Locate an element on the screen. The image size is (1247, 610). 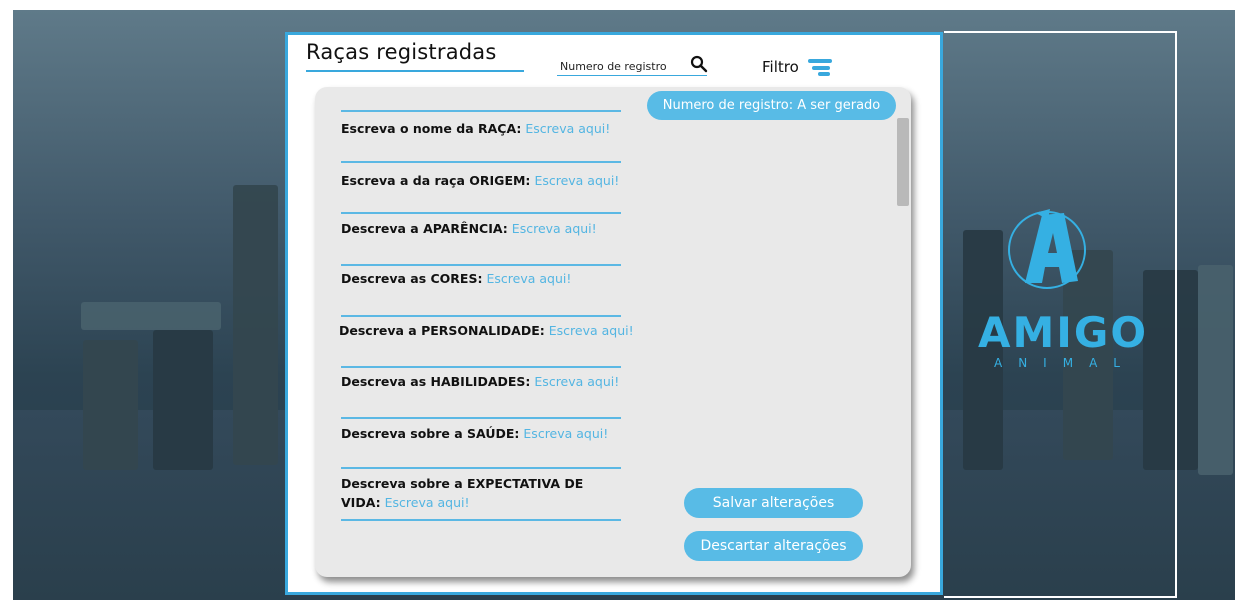
field-appearance: Descreva a APARÊNCIA: Escreva aqui! is located at coordinates (469, 228).